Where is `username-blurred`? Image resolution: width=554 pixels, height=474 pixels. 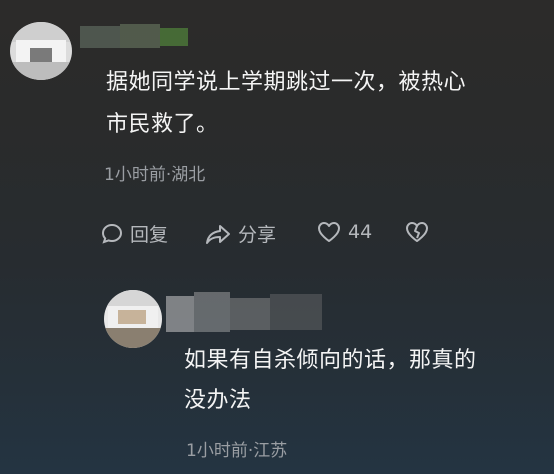 username-blurred is located at coordinates (135, 37).